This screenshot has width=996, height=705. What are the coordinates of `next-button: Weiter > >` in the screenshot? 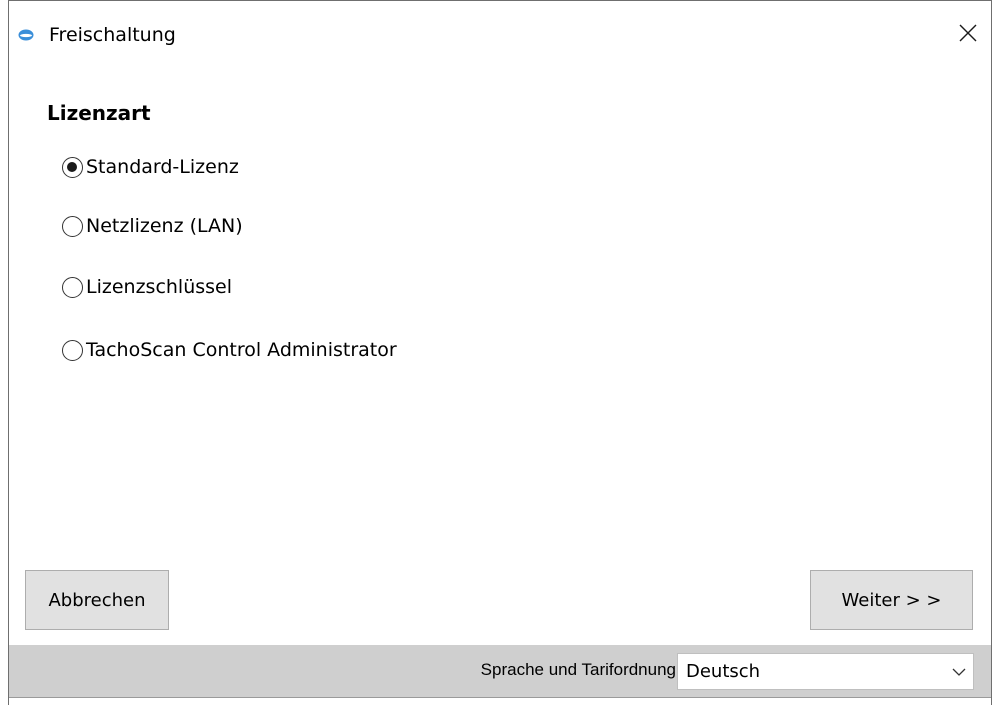 It's located at (891, 600).